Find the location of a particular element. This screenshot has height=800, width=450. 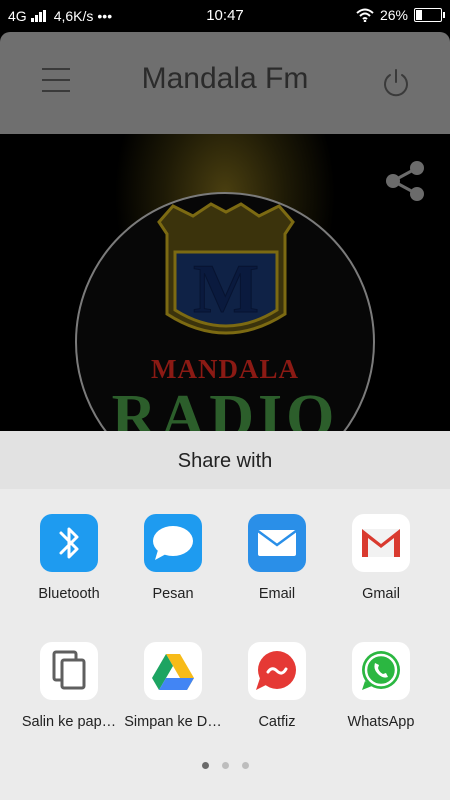

app-header: Mandala Fm is located at coordinates (225, 83).